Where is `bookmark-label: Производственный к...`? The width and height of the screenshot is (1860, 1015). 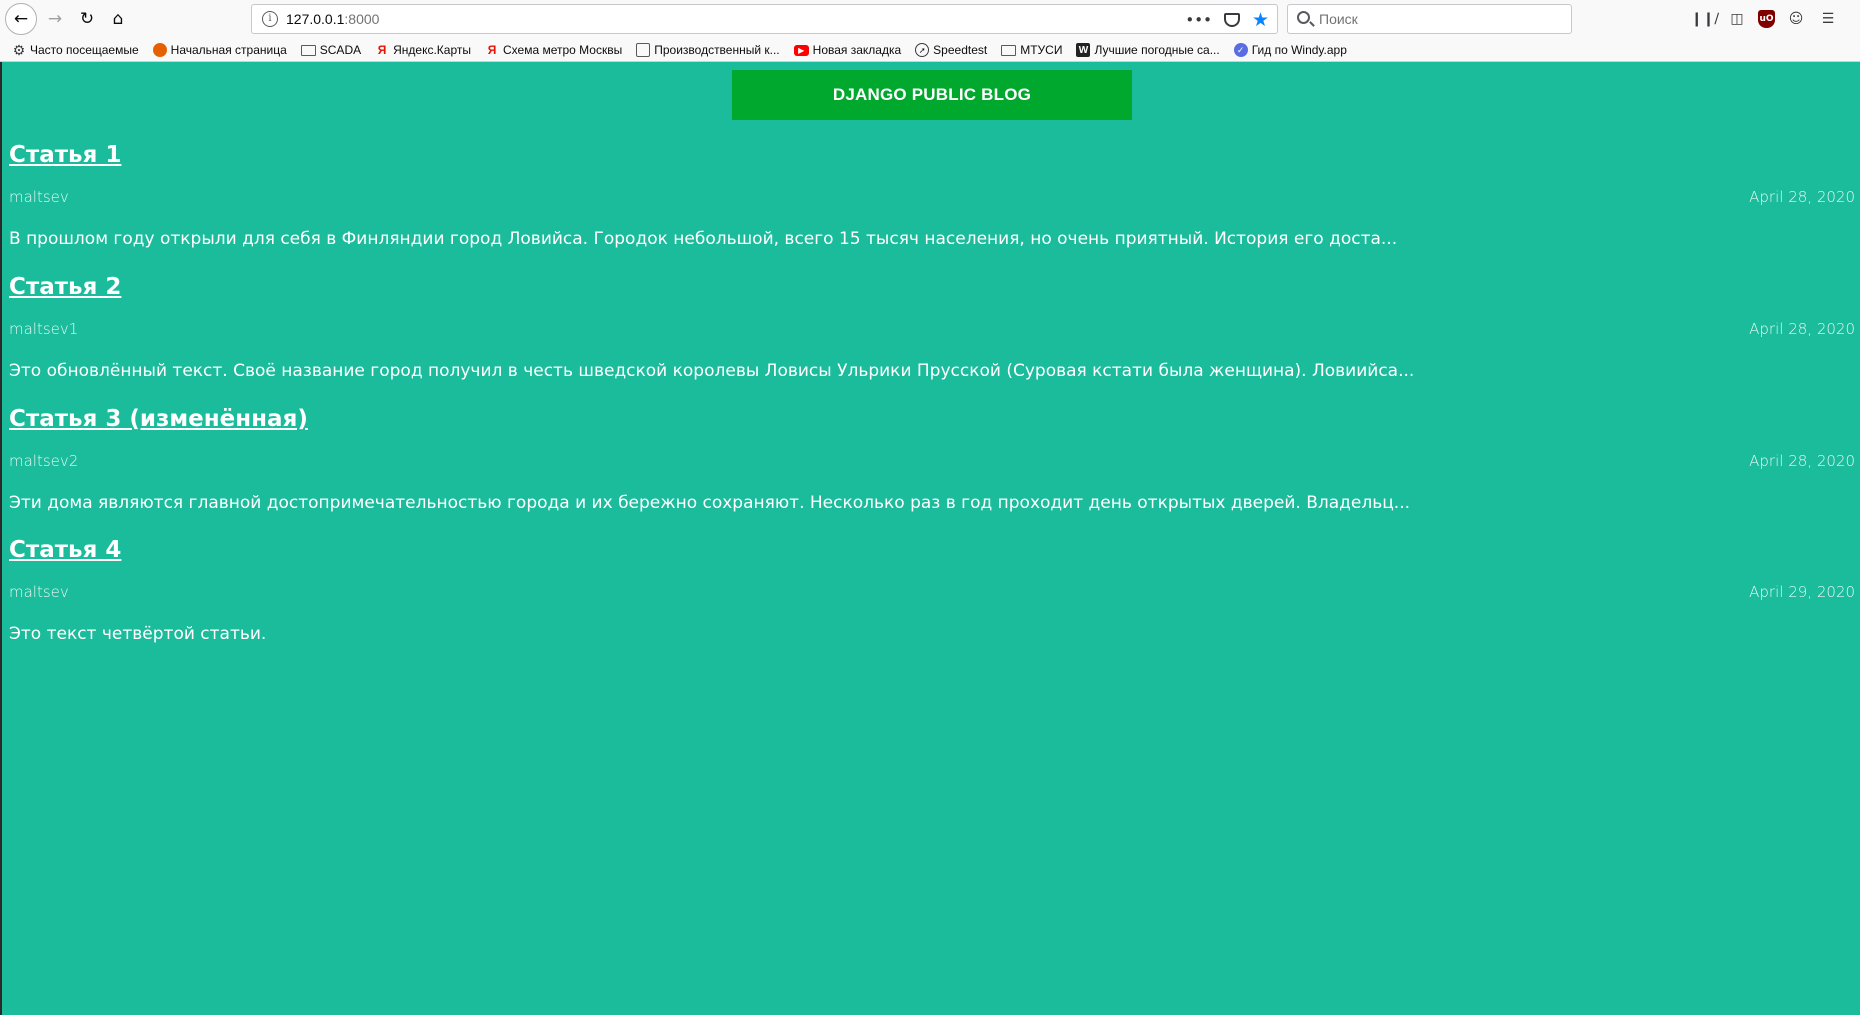 bookmark-label: Производственный к... is located at coordinates (717, 50).